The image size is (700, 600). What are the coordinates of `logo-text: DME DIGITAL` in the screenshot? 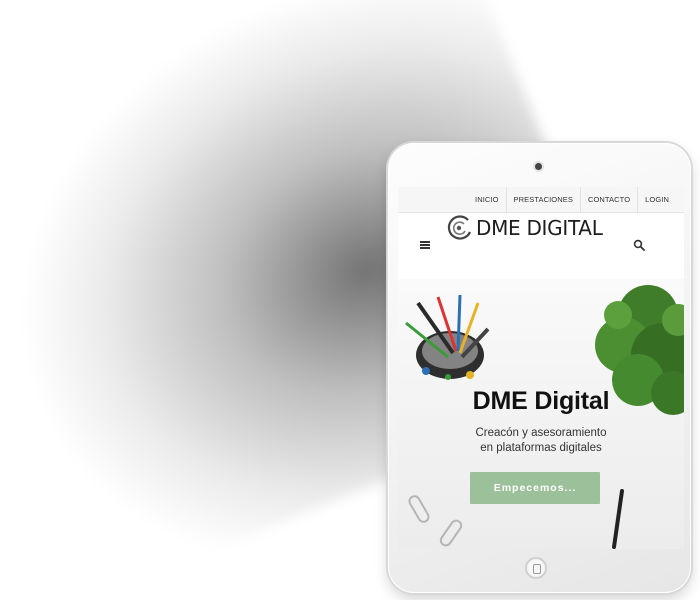 It's located at (539, 228).